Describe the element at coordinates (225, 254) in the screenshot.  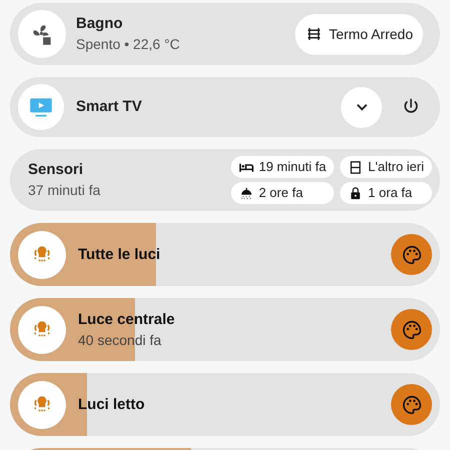
I see `light-card: Tutte le luci` at that location.